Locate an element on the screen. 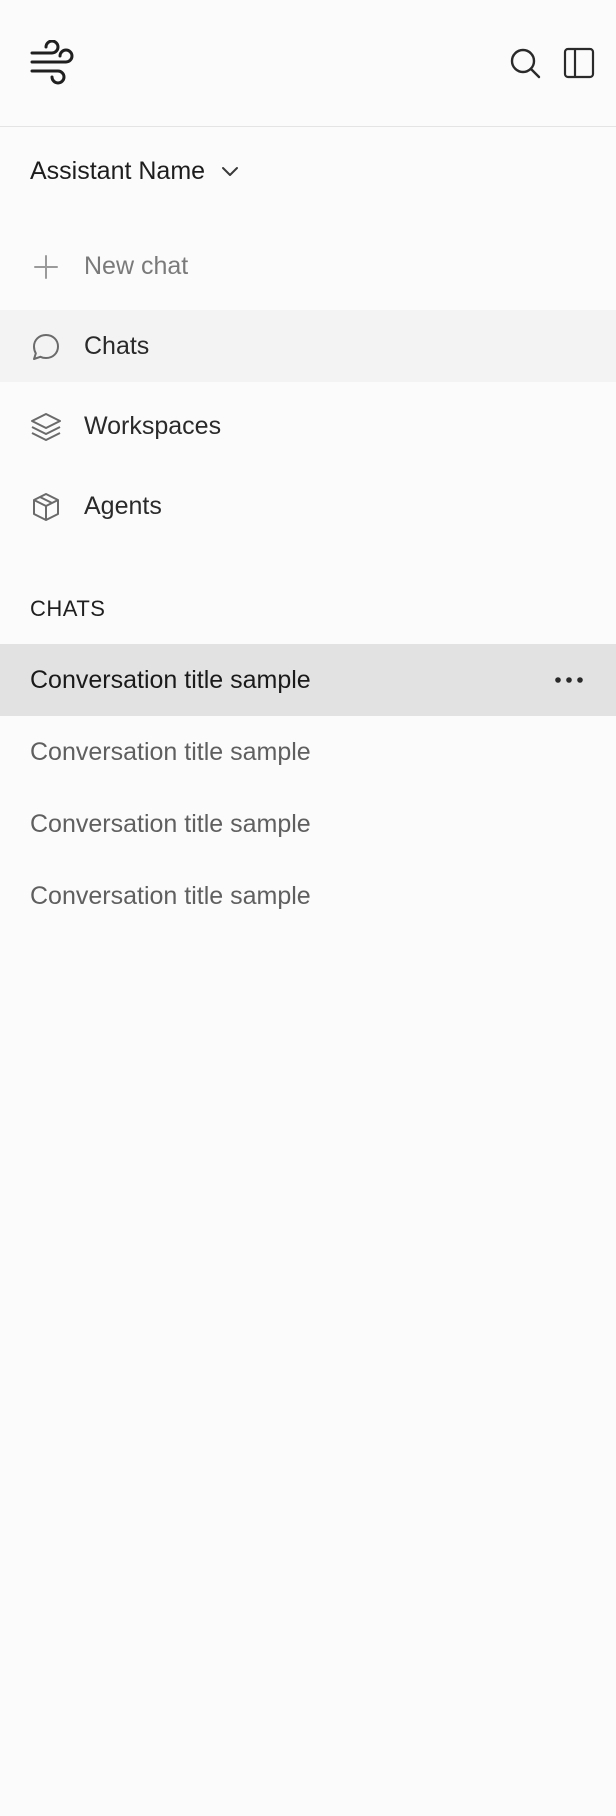 This screenshot has width=616, height=1816. chevron-down-icon is located at coordinates (230, 171).